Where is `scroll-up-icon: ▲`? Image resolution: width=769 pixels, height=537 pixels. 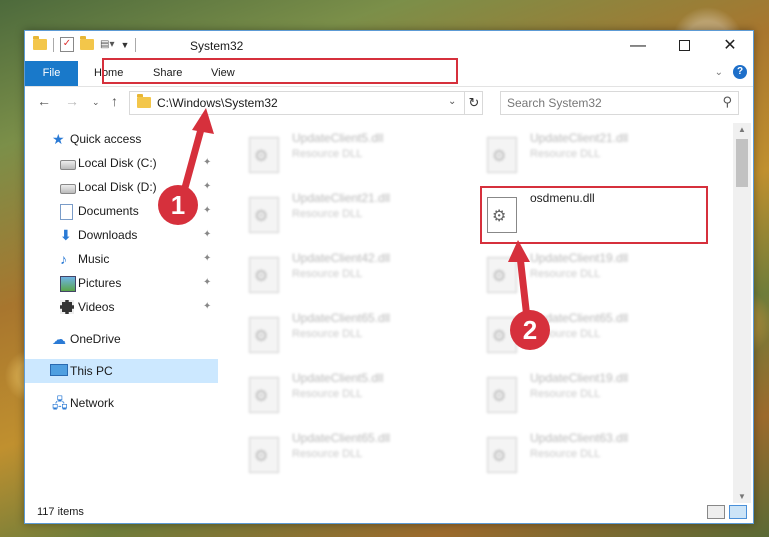
scroll-up-icon: ▲ is located at coordinates (742, 129).